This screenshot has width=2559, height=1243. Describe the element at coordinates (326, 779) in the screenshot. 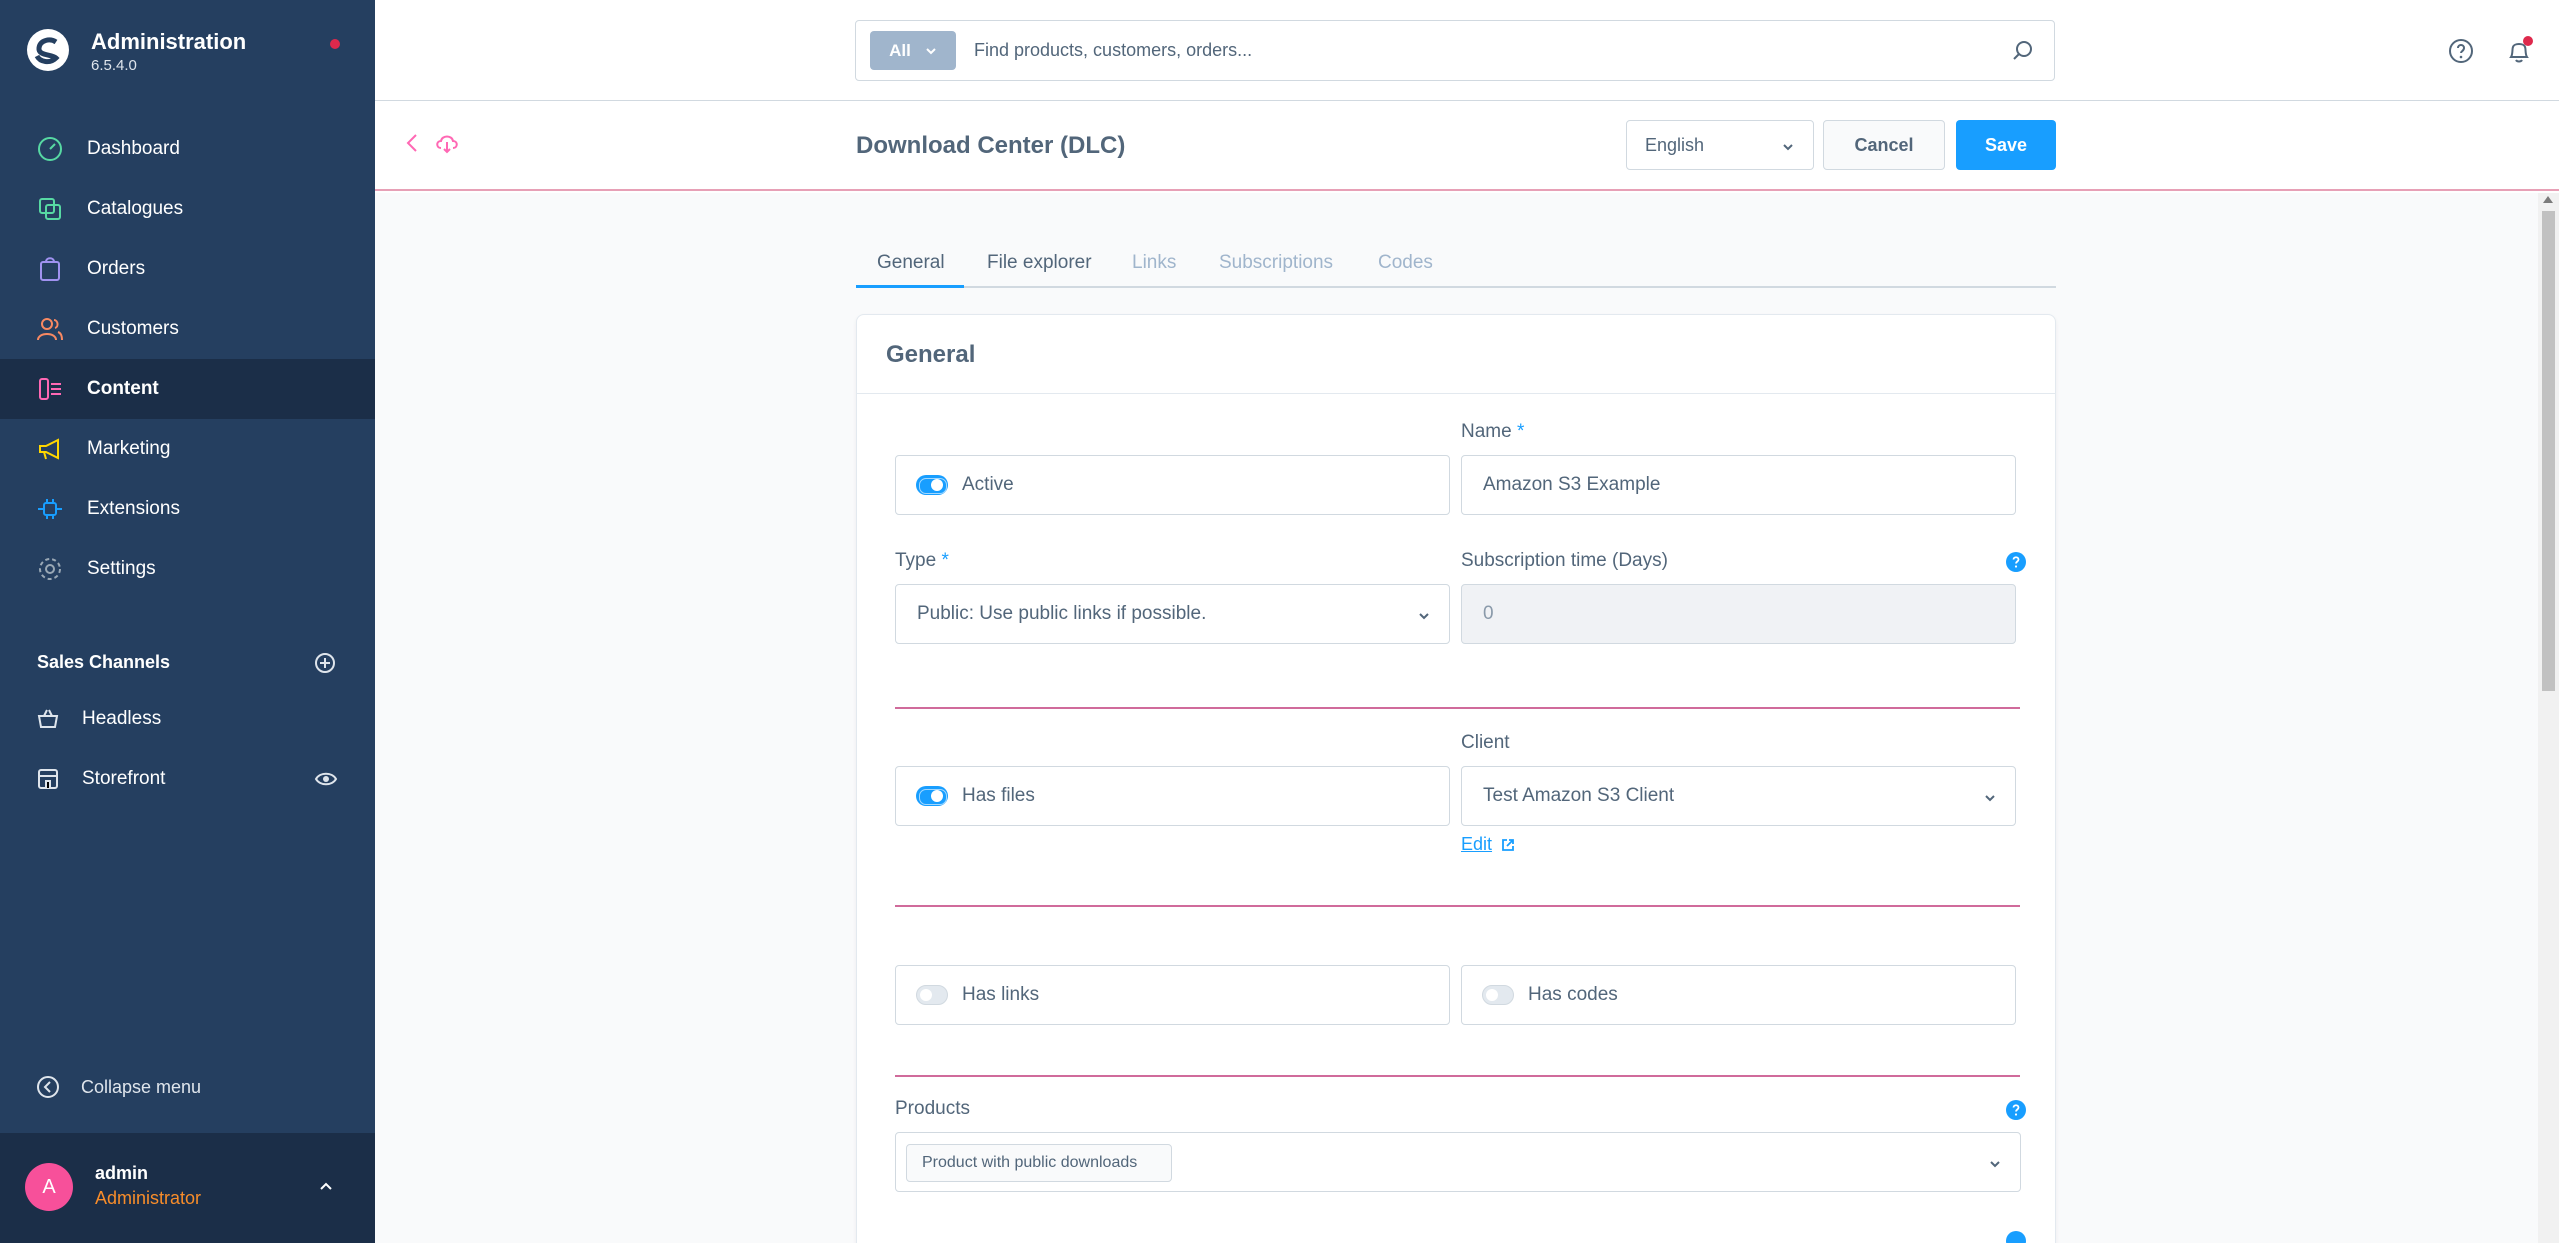

I see `eye-icon` at that location.